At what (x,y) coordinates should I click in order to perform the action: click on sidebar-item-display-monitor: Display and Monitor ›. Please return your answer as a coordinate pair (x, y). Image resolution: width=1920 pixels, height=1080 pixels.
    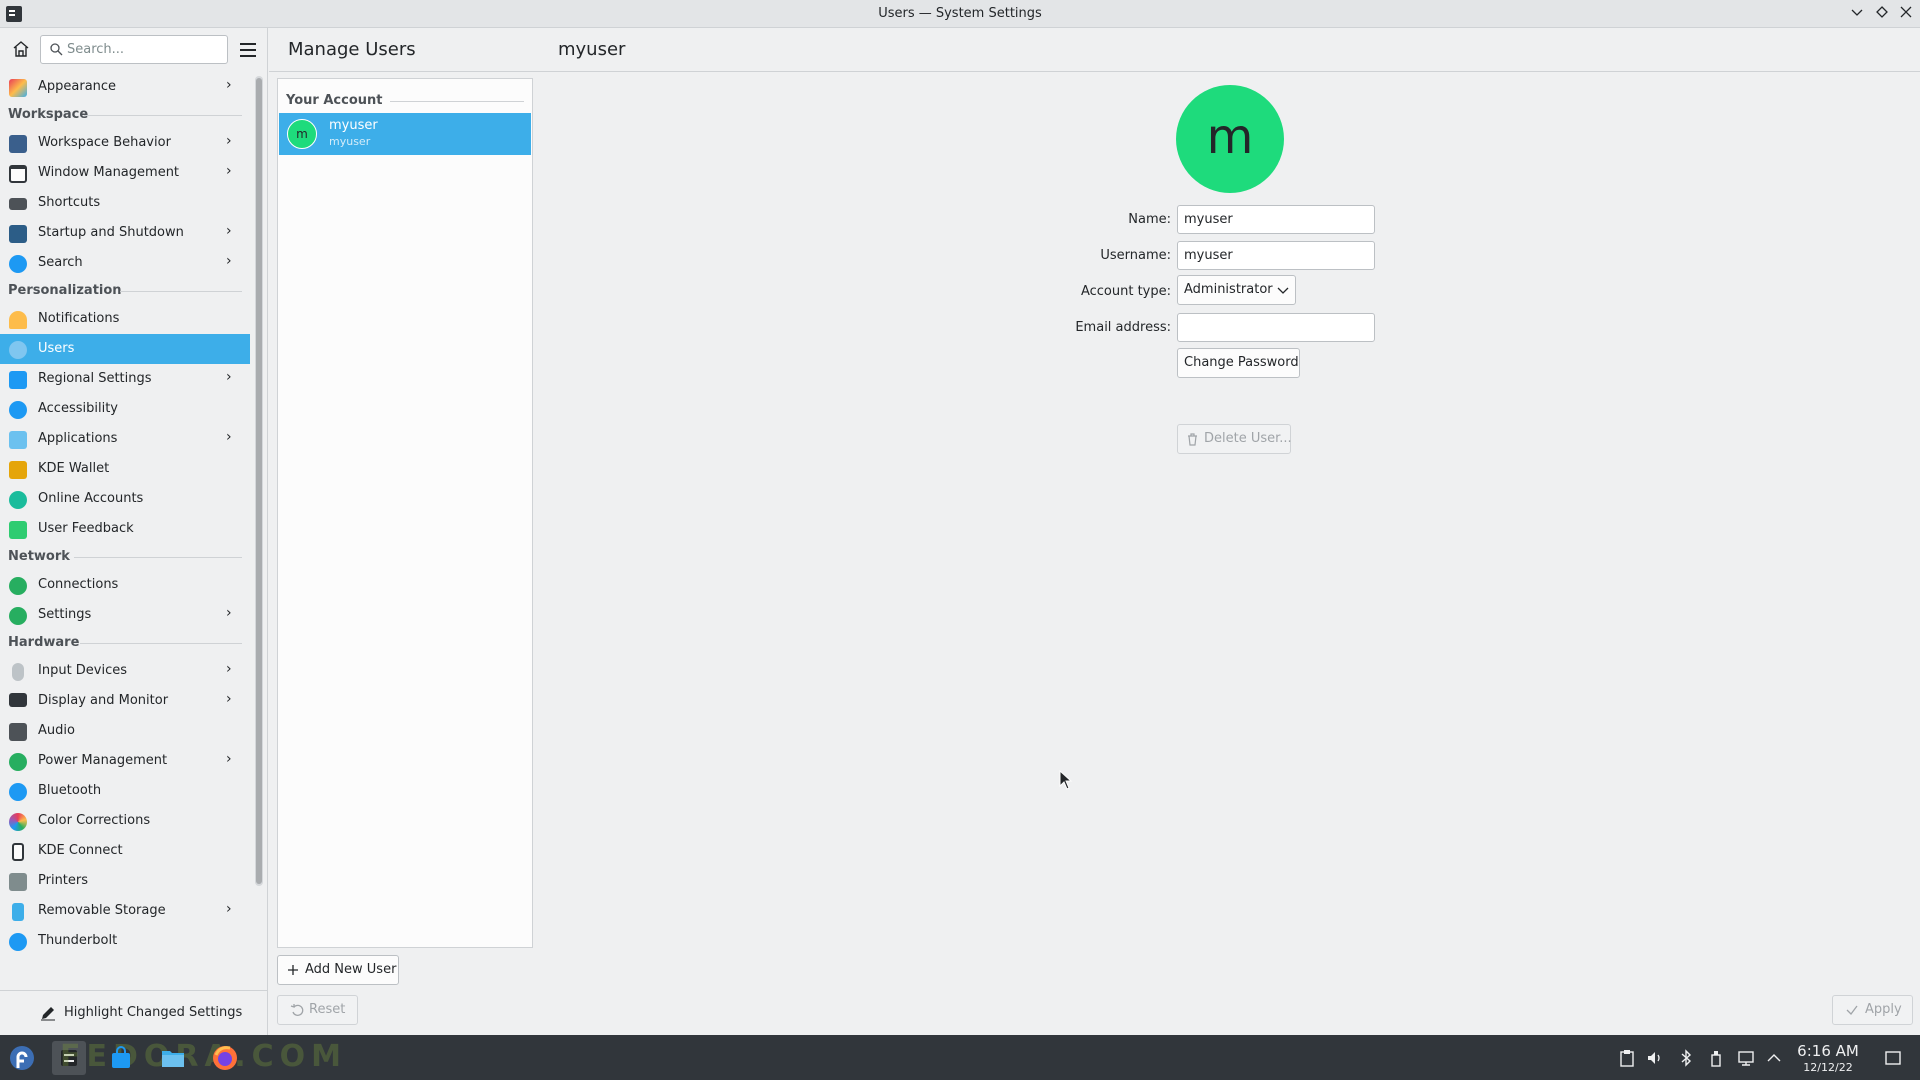
    Looking at the image, I should click on (125, 701).